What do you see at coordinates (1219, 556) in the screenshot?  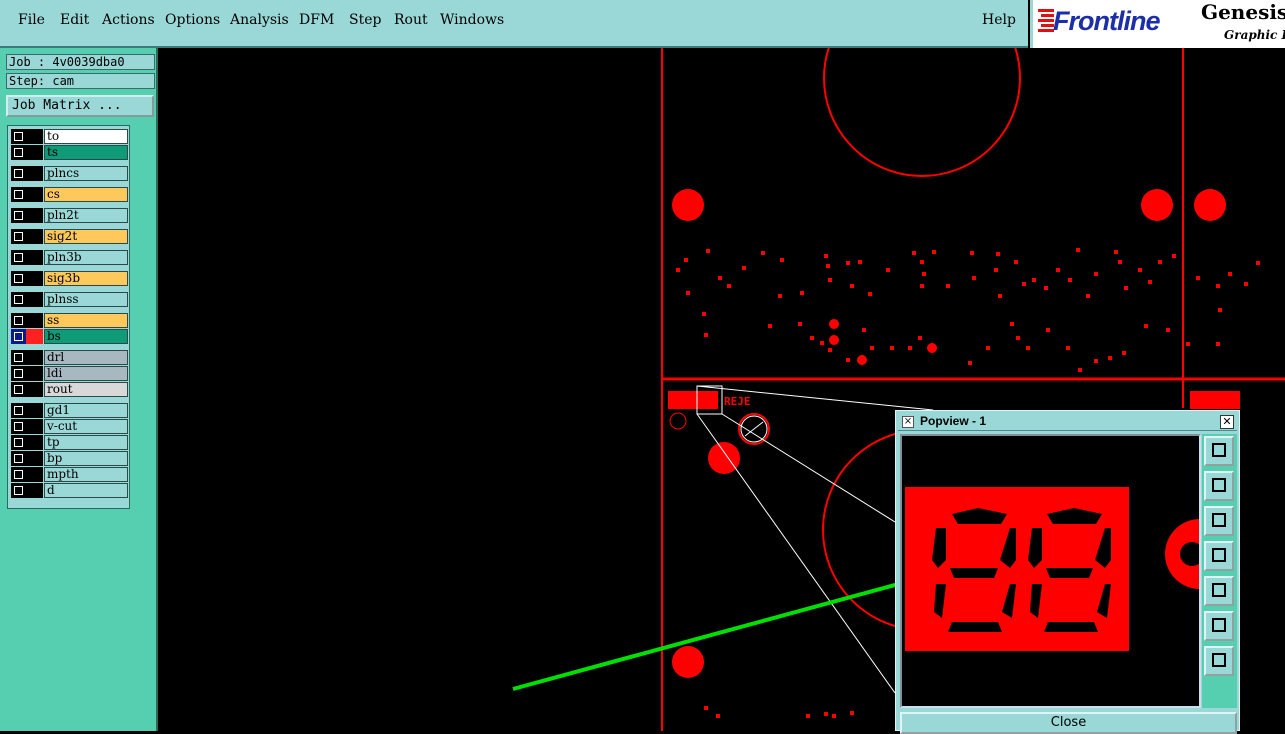 I see `pan-left-button` at bounding box center [1219, 556].